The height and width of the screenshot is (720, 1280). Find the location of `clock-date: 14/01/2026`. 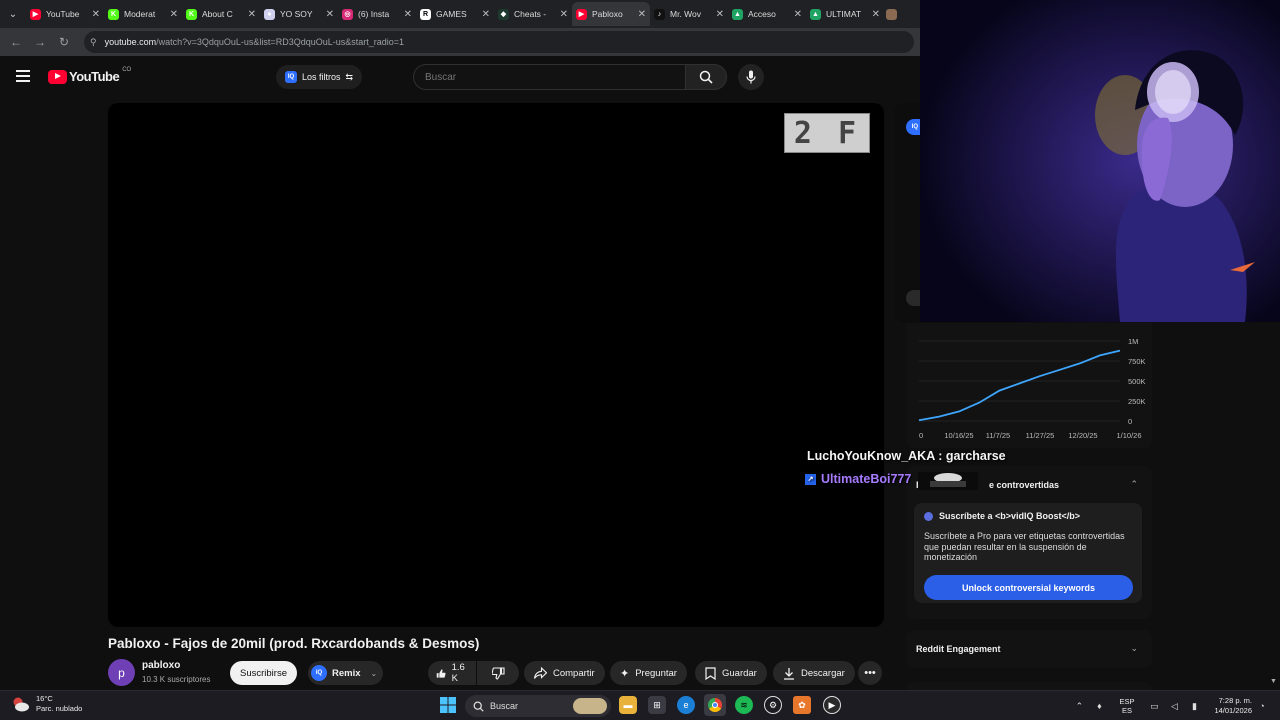

clock-date: 14/01/2026 is located at coordinates (1233, 710).